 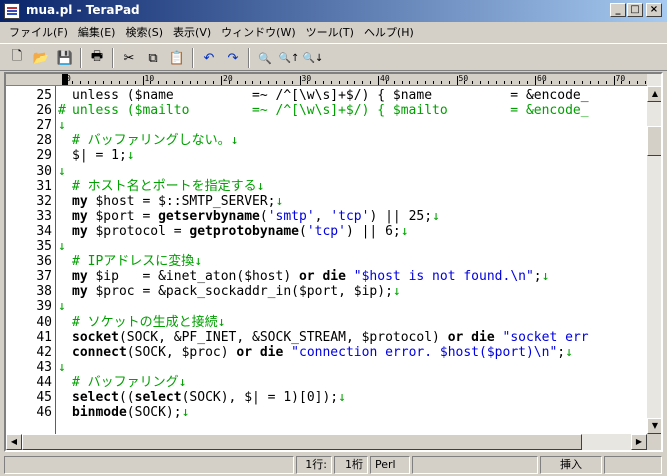 What do you see at coordinates (326, 140) in the screenshot?
I see `code-line: 28 # バッファリングしない。↓` at bounding box center [326, 140].